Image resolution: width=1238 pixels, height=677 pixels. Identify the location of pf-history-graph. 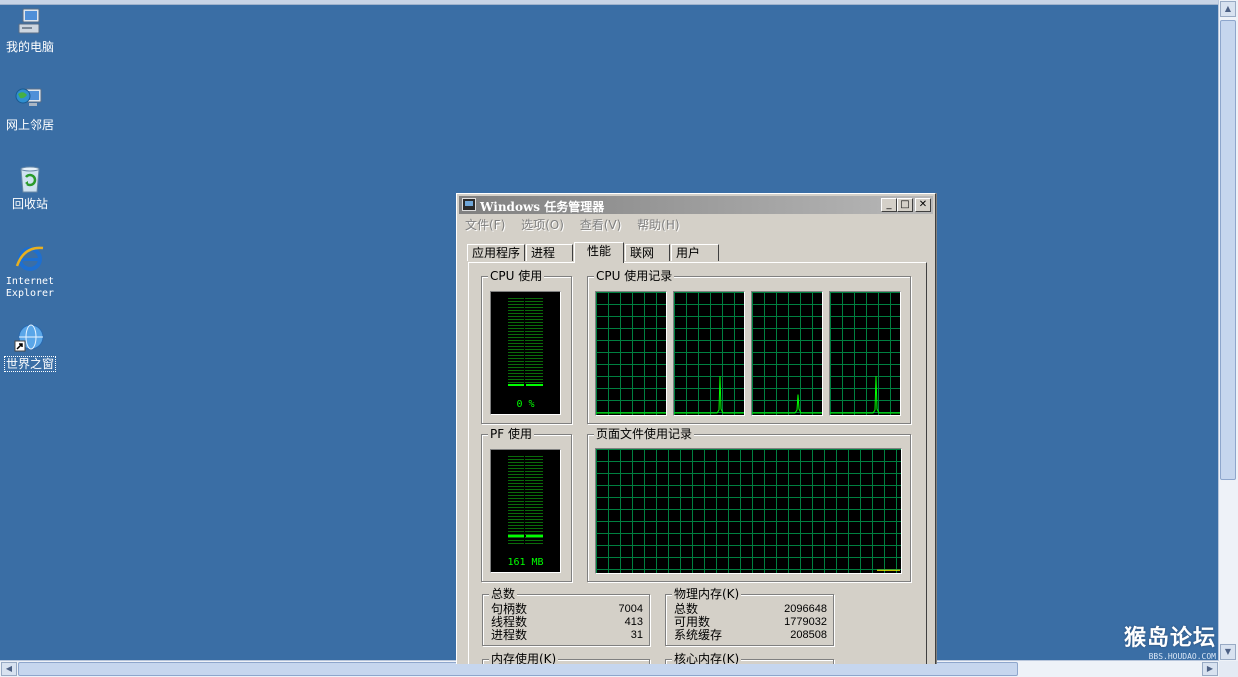
(748, 511).